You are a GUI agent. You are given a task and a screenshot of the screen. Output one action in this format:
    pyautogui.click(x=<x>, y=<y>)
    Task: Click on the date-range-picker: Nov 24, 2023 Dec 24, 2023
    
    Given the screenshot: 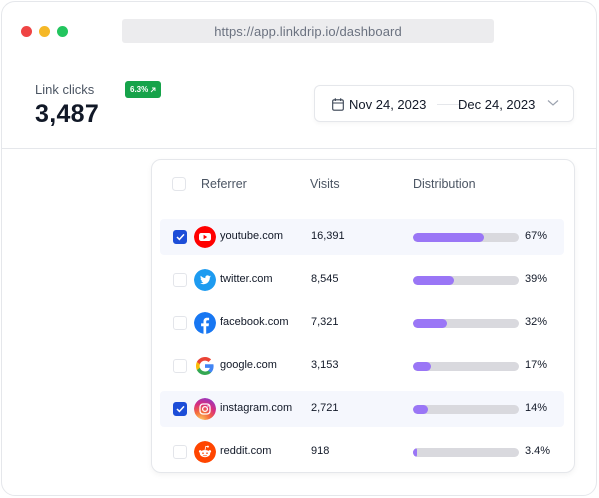 What is the action you would take?
    pyautogui.click(x=444, y=103)
    